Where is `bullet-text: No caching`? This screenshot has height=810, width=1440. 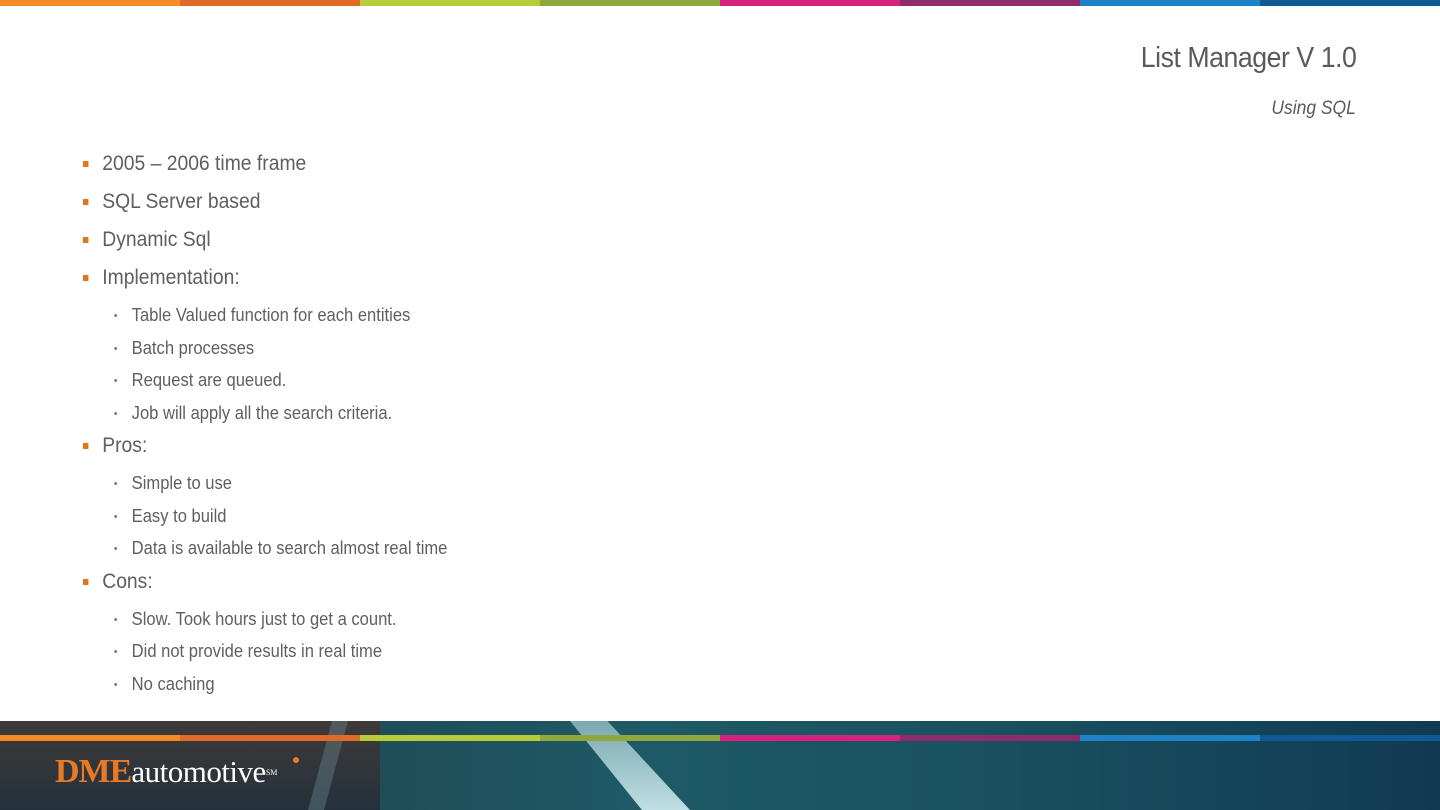
bullet-text: No caching is located at coordinates (173, 683).